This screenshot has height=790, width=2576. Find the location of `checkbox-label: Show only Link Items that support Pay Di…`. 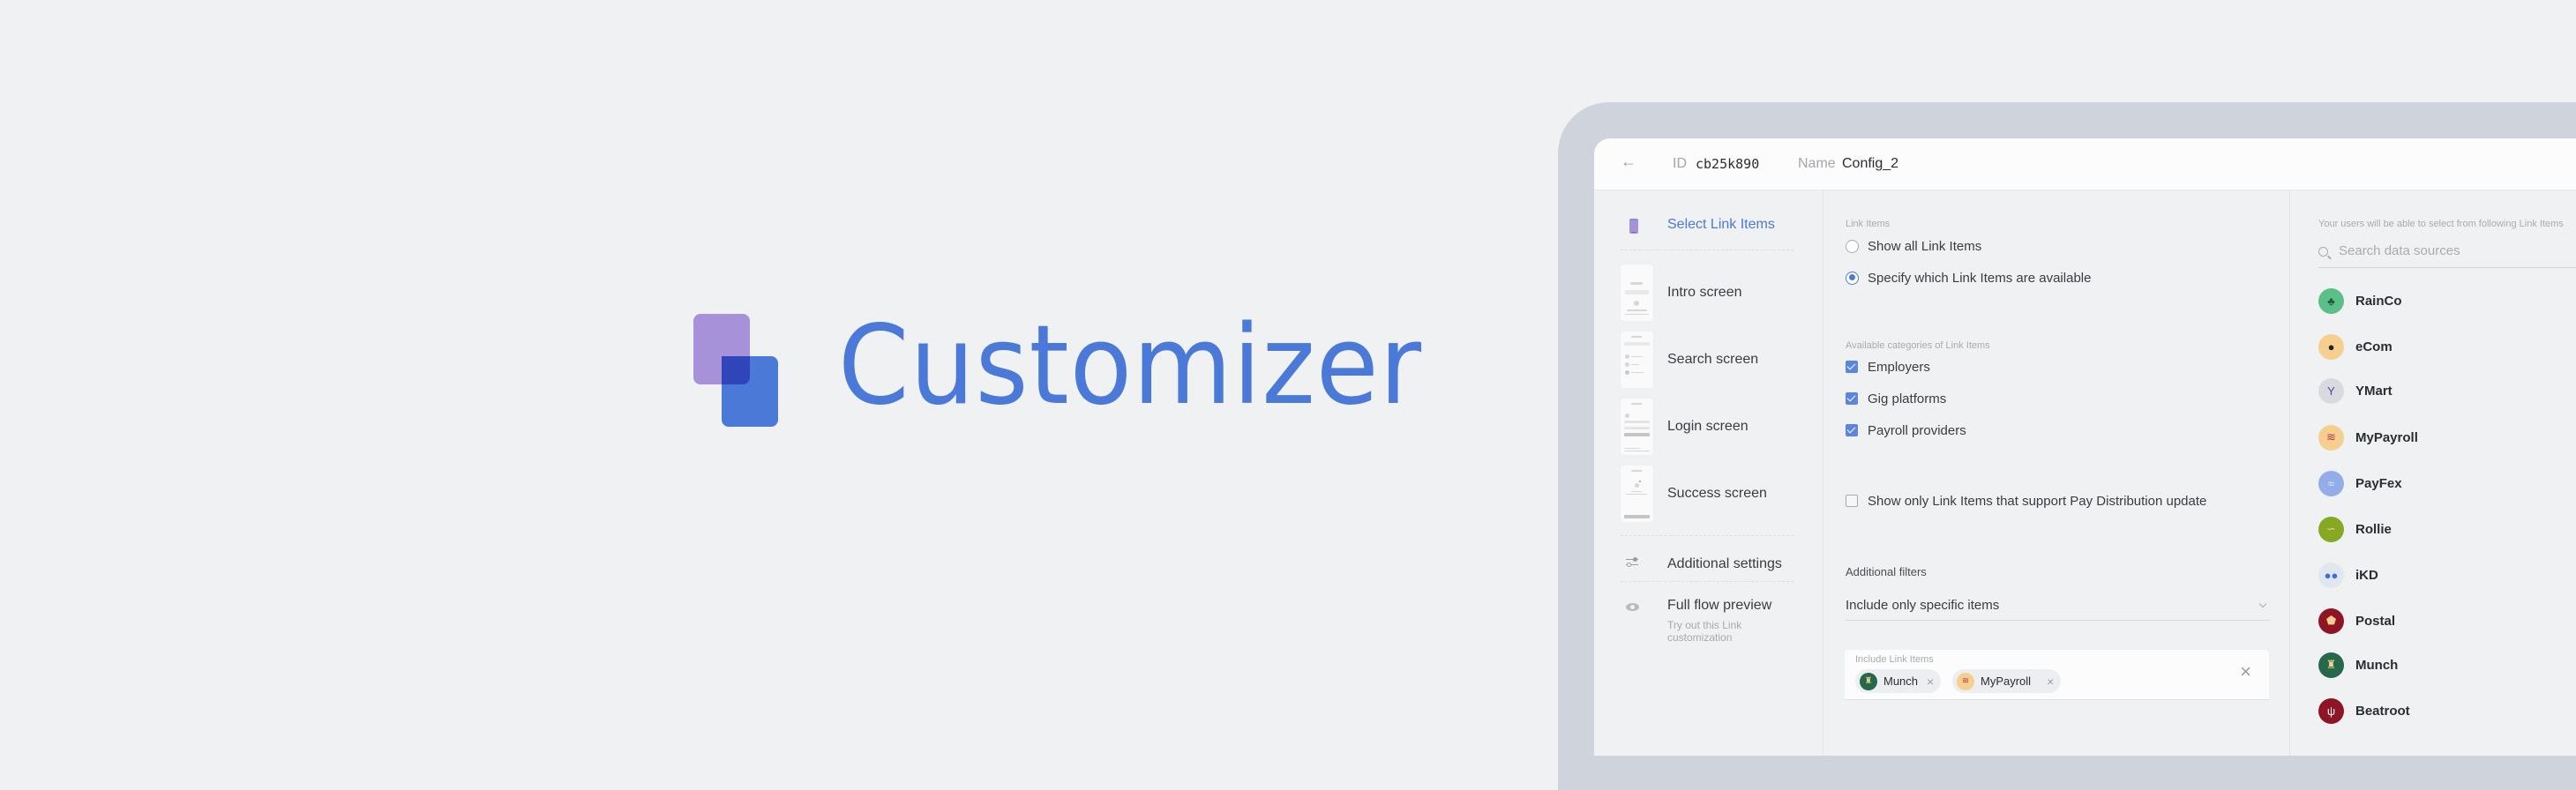

checkbox-label: Show only Link Items that support Pay Di… is located at coordinates (2038, 501).